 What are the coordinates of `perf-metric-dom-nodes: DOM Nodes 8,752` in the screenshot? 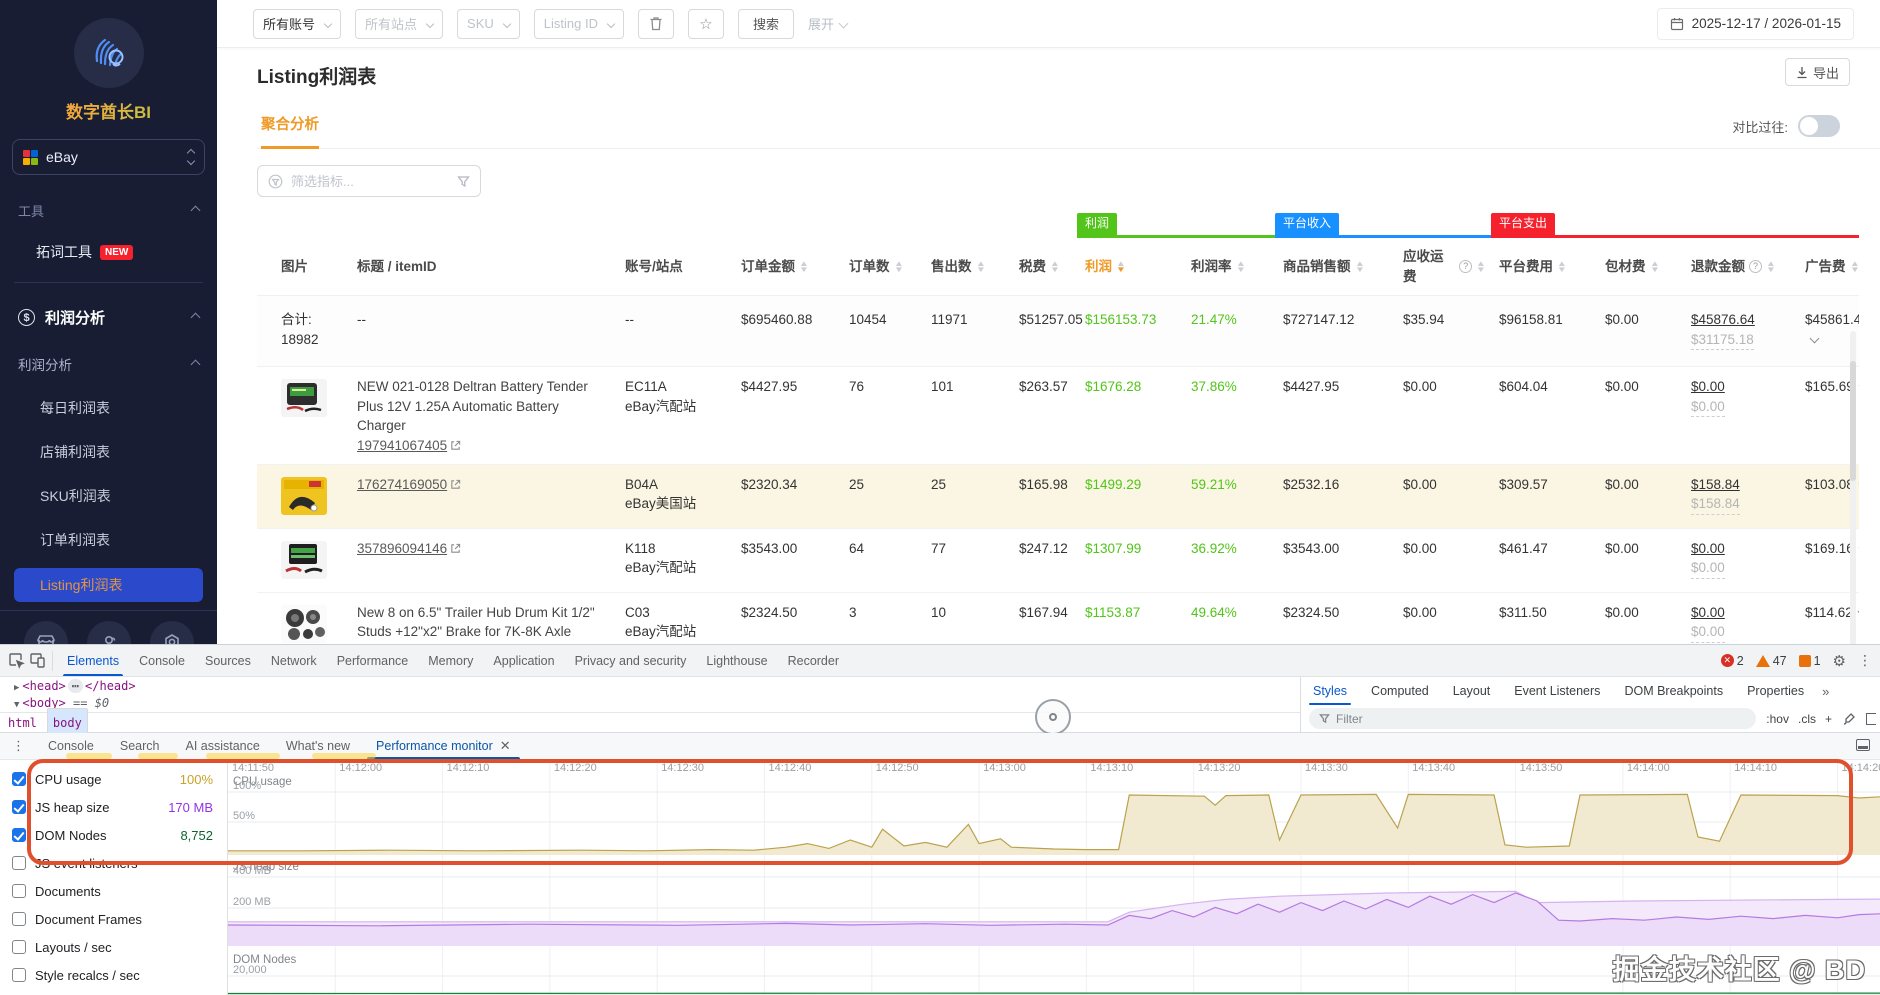 It's located at (113, 835).